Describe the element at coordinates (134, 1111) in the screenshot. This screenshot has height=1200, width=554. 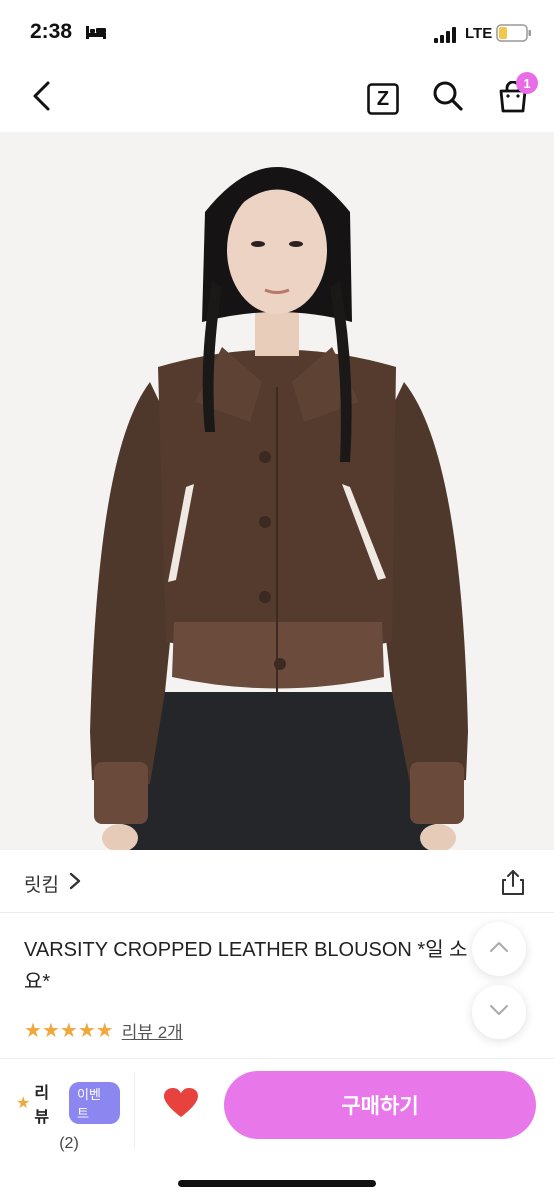
I see `vertical-divider` at that location.